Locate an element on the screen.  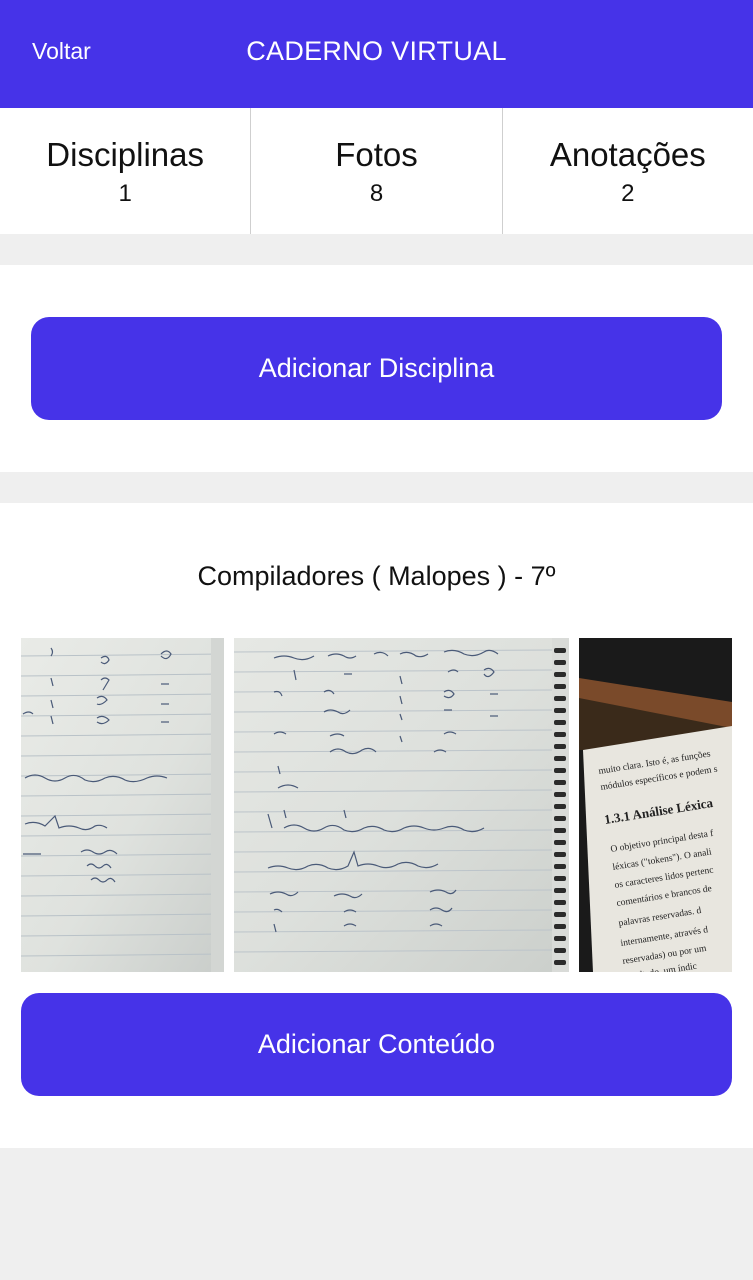
stat-count: 8 is located at coordinates (376, 193).